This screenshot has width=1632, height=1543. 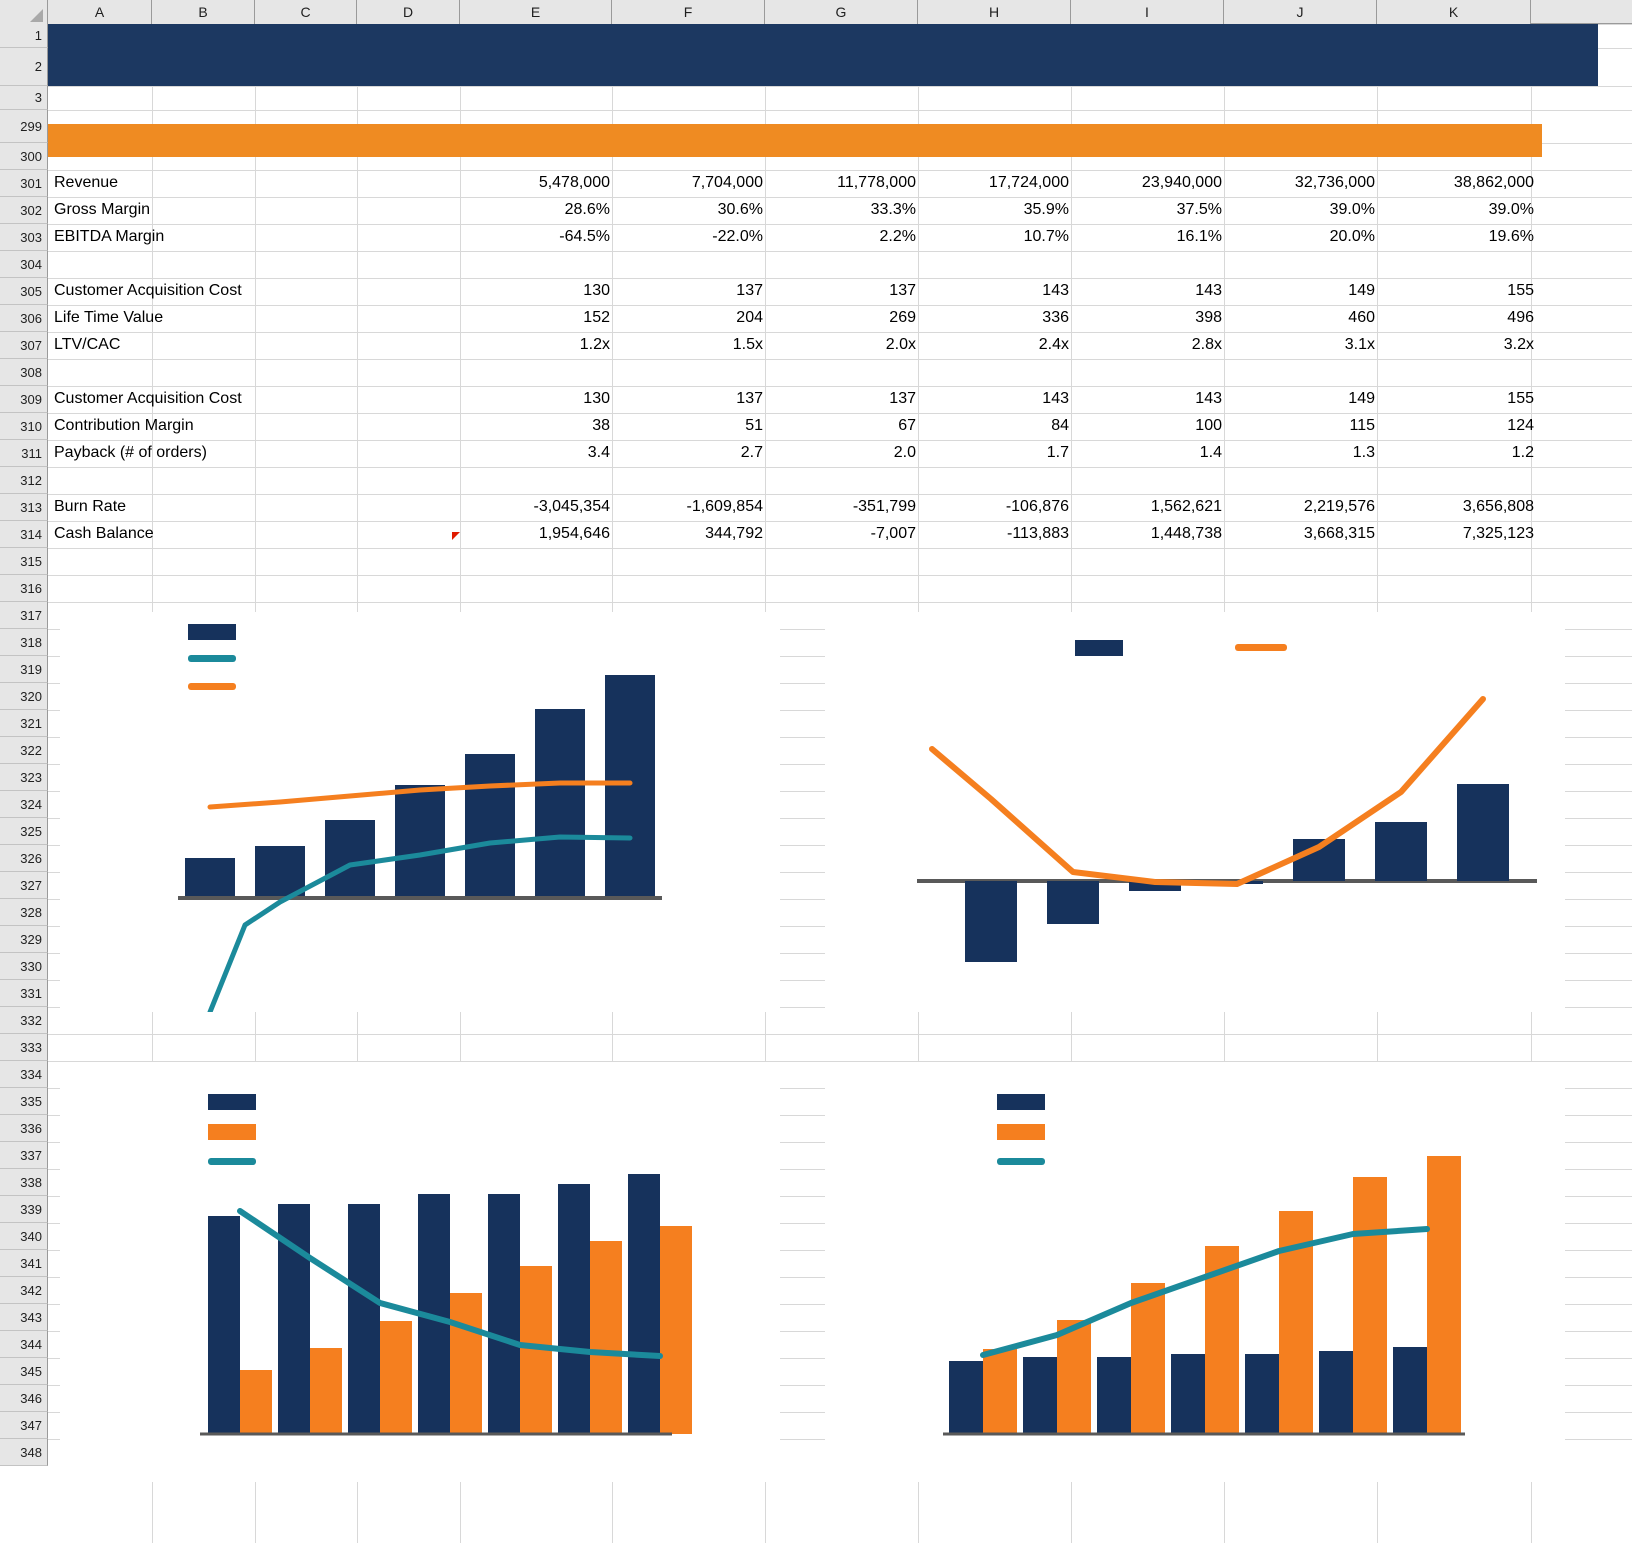 What do you see at coordinates (1148, 183) in the screenshot?
I see `cell-301-2020: 23,940,000` at bounding box center [1148, 183].